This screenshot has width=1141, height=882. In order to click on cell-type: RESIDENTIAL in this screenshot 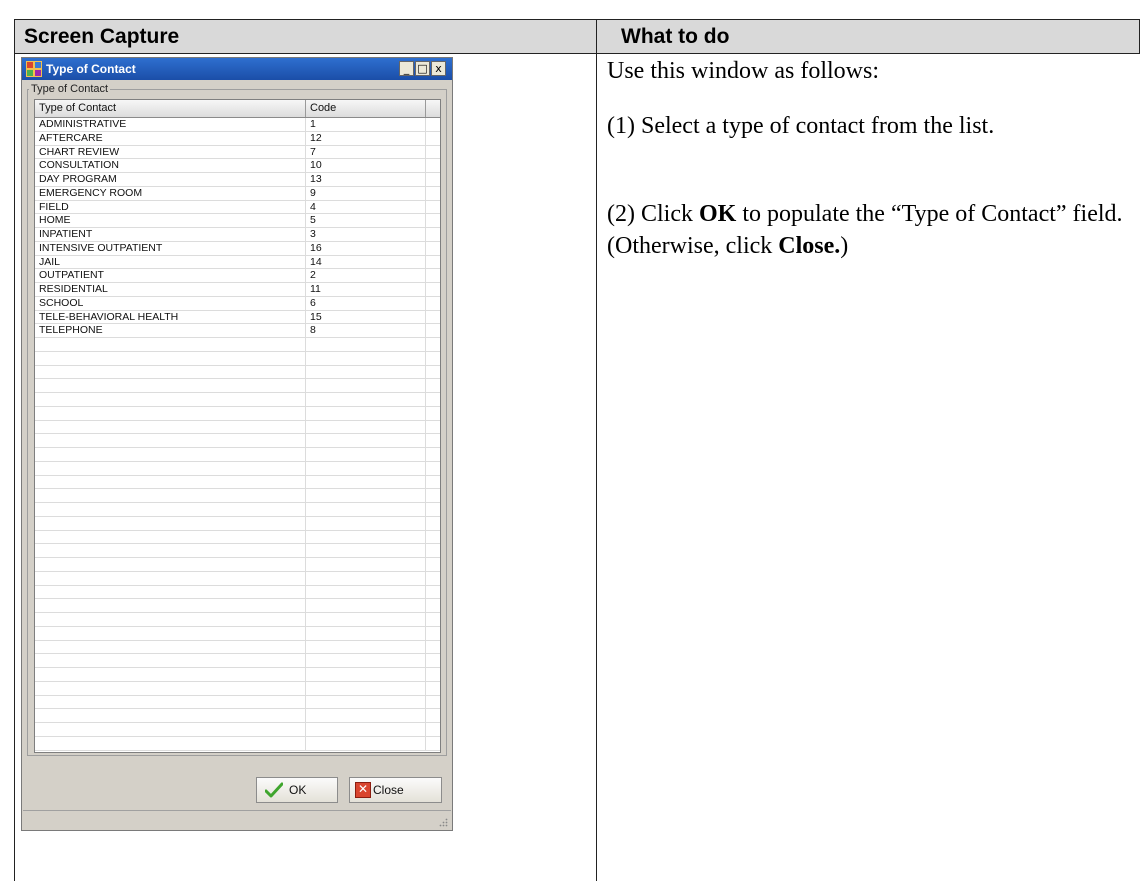, I will do `click(170, 289)`.